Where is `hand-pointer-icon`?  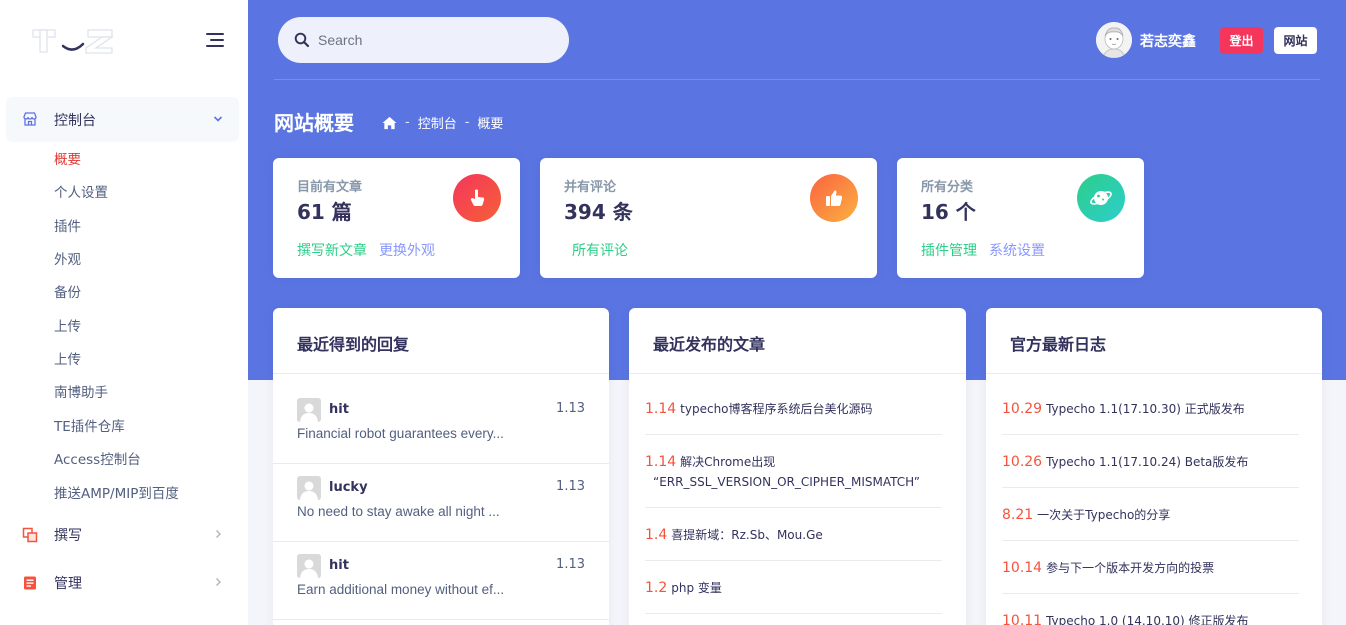
hand-pointer-icon is located at coordinates (477, 198).